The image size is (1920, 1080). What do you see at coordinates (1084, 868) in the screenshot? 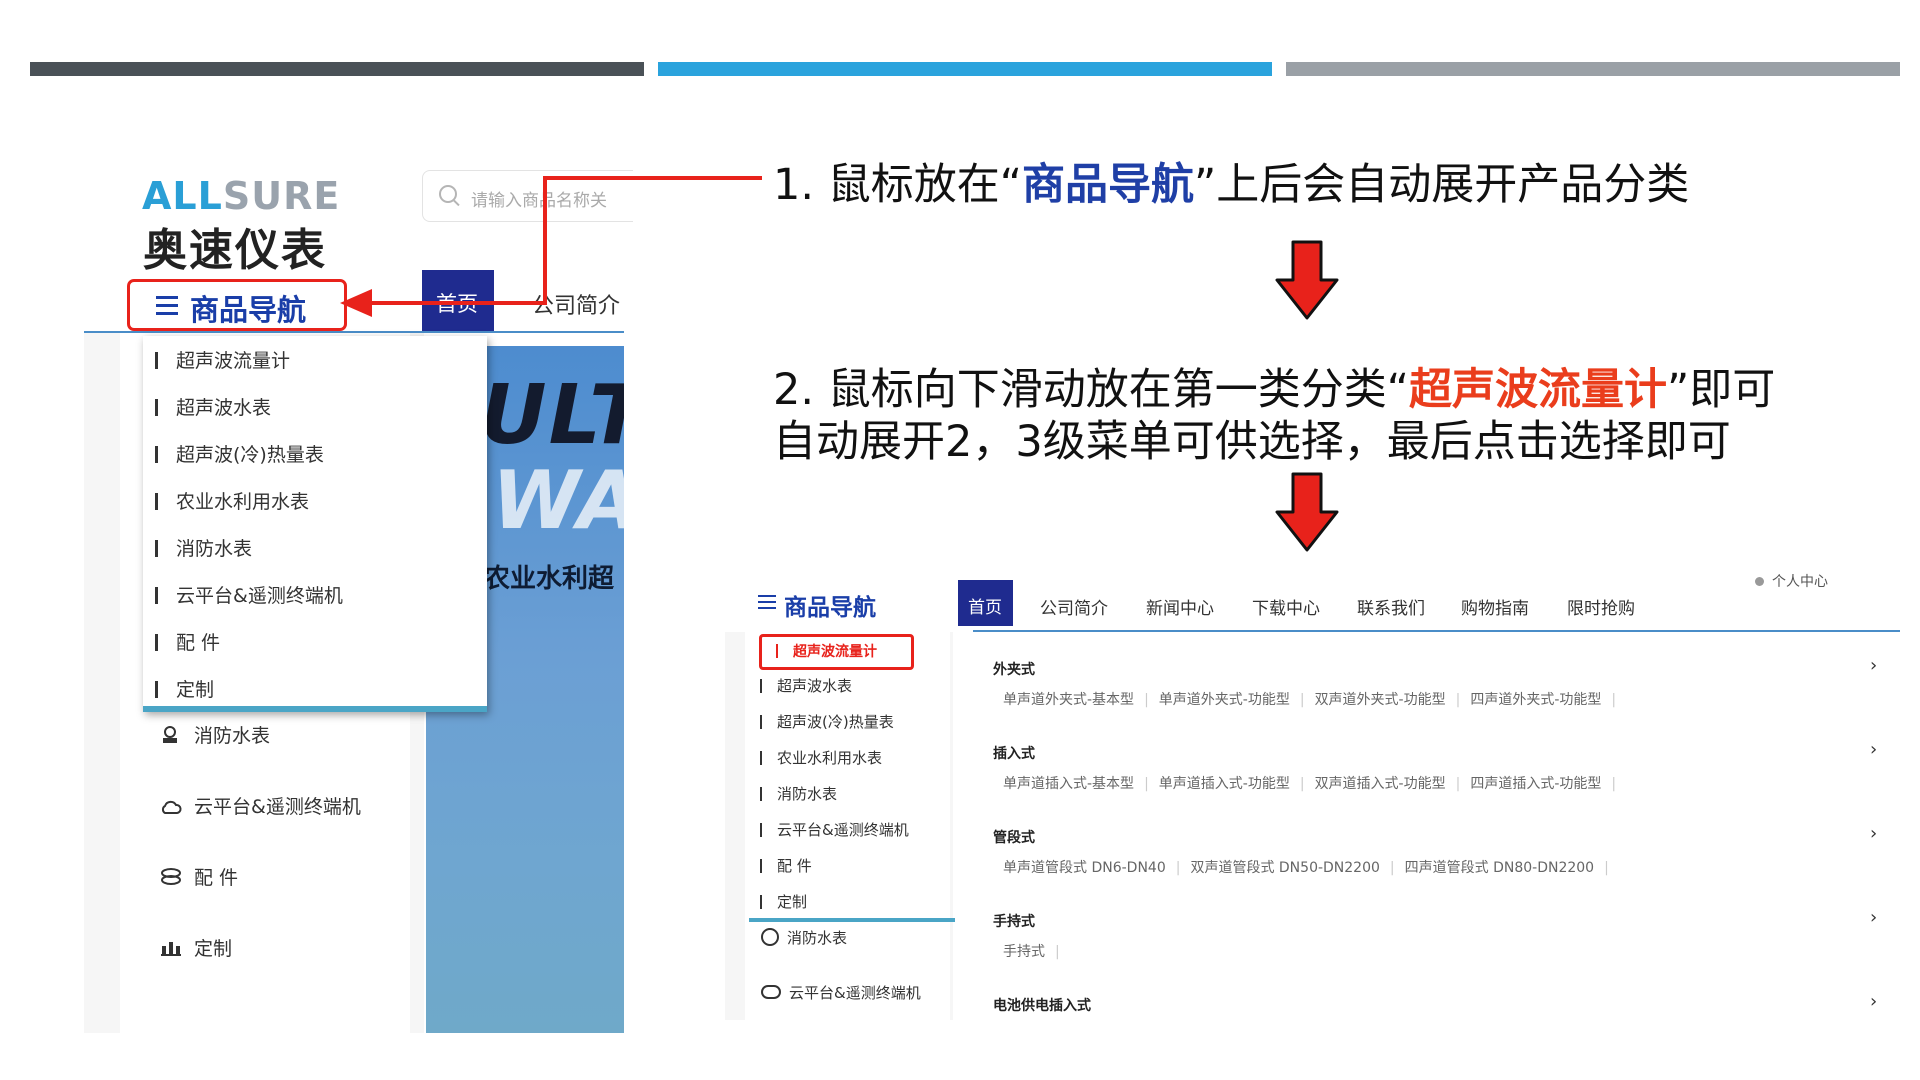
I see `subcategory-link: 单声道管段式 DN6-DN40` at bounding box center [1084, 868].